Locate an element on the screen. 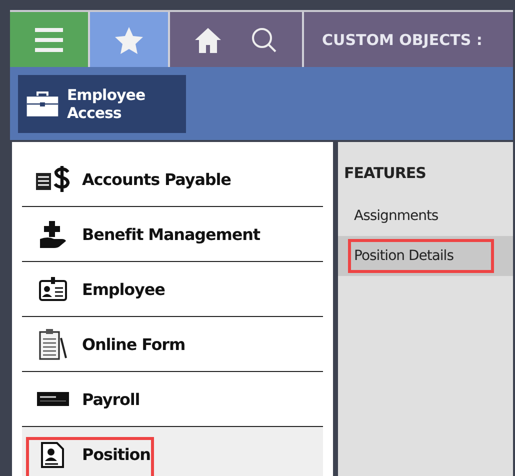 Image resolution: width=515 pixels, height=476 pixels. page-title: CUSTOM OBJECTS : is located at coordinates (402, 39).